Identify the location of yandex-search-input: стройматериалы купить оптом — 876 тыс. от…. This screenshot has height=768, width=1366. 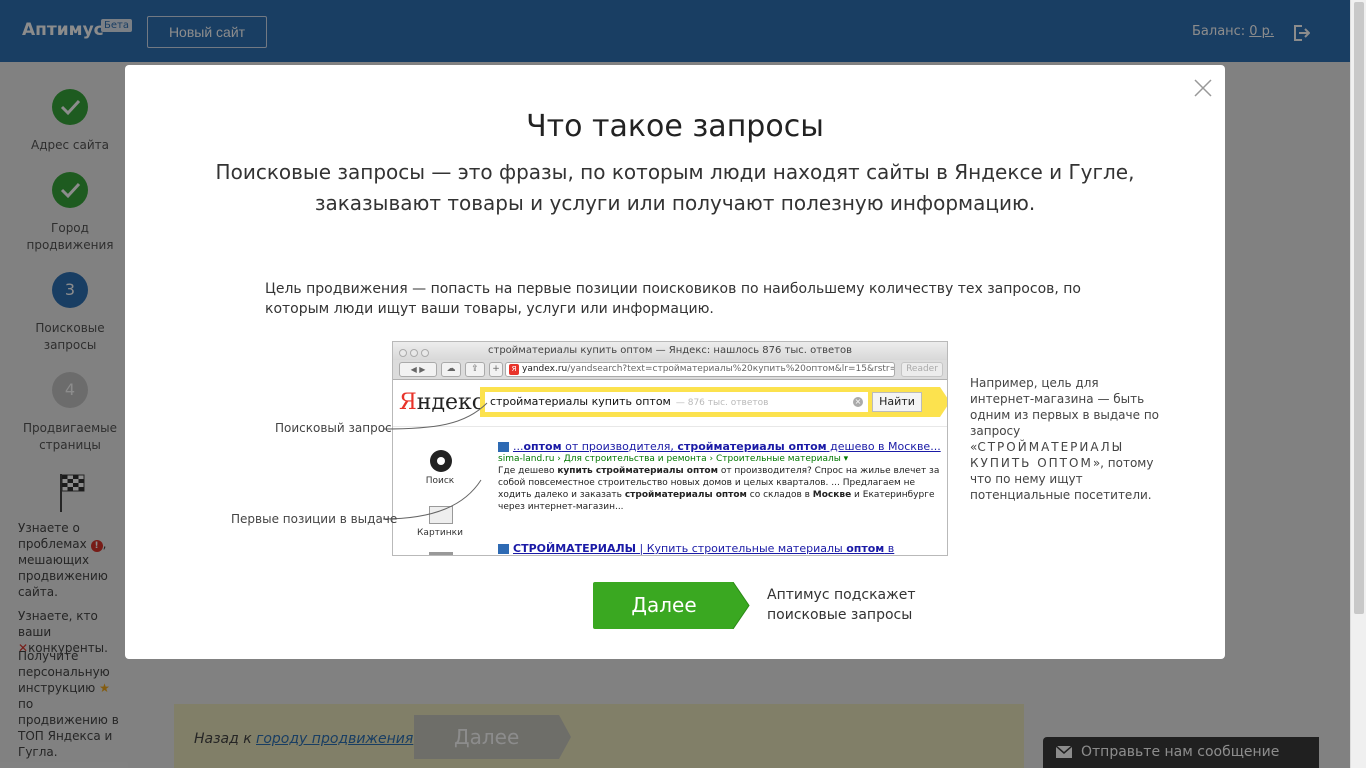
(676, 402).